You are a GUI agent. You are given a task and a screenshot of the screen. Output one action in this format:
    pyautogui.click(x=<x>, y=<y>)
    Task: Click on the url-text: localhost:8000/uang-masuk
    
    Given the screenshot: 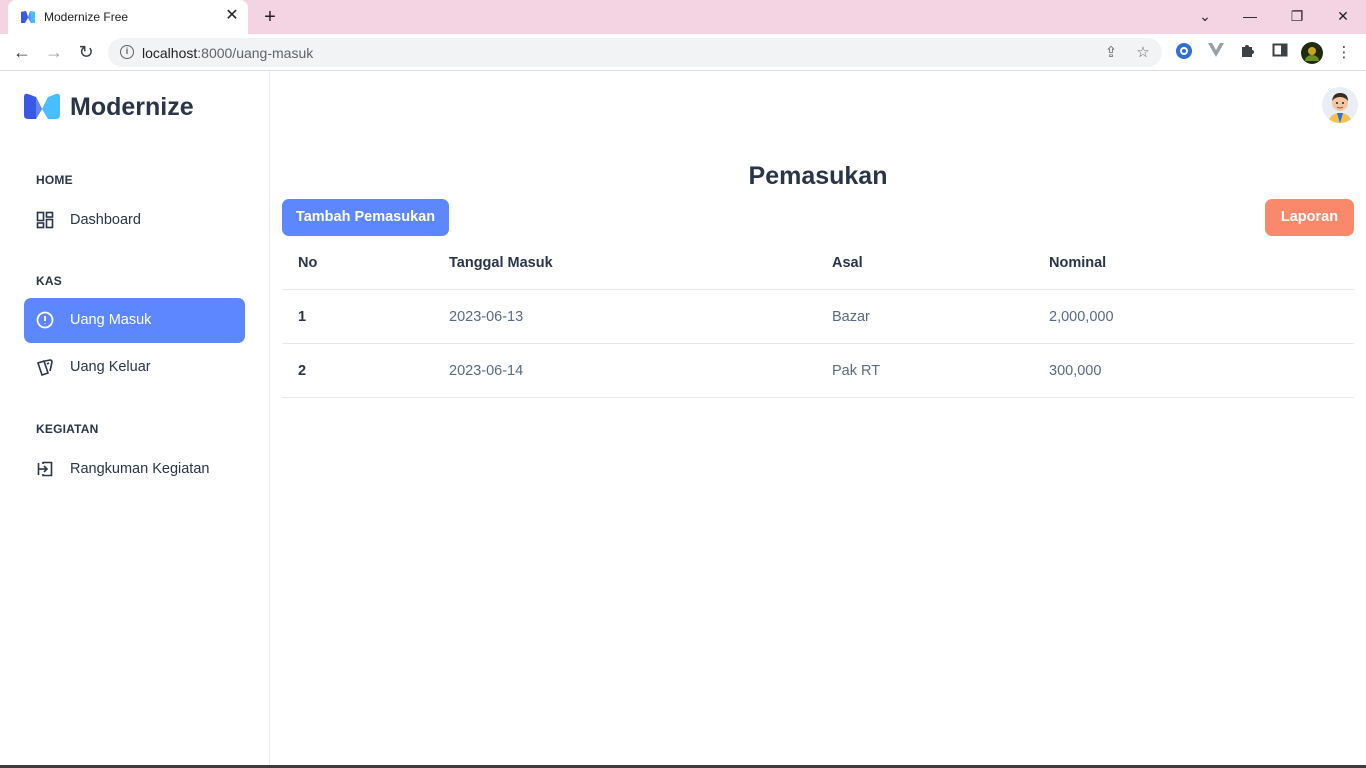 What is the action you would take?
    pyautogui.click(x=227, y=53)
    